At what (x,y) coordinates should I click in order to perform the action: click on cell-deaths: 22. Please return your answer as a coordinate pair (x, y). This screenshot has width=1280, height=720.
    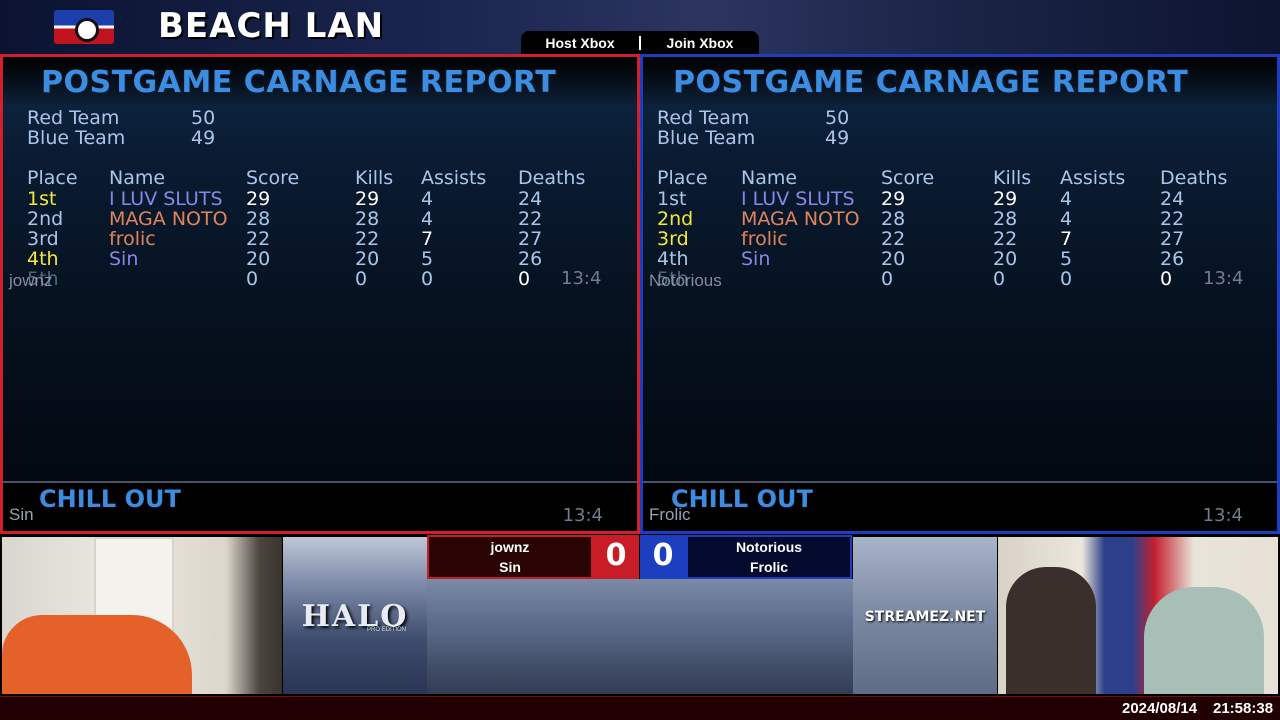
    Looking at the image, I should click on (1172, 219).